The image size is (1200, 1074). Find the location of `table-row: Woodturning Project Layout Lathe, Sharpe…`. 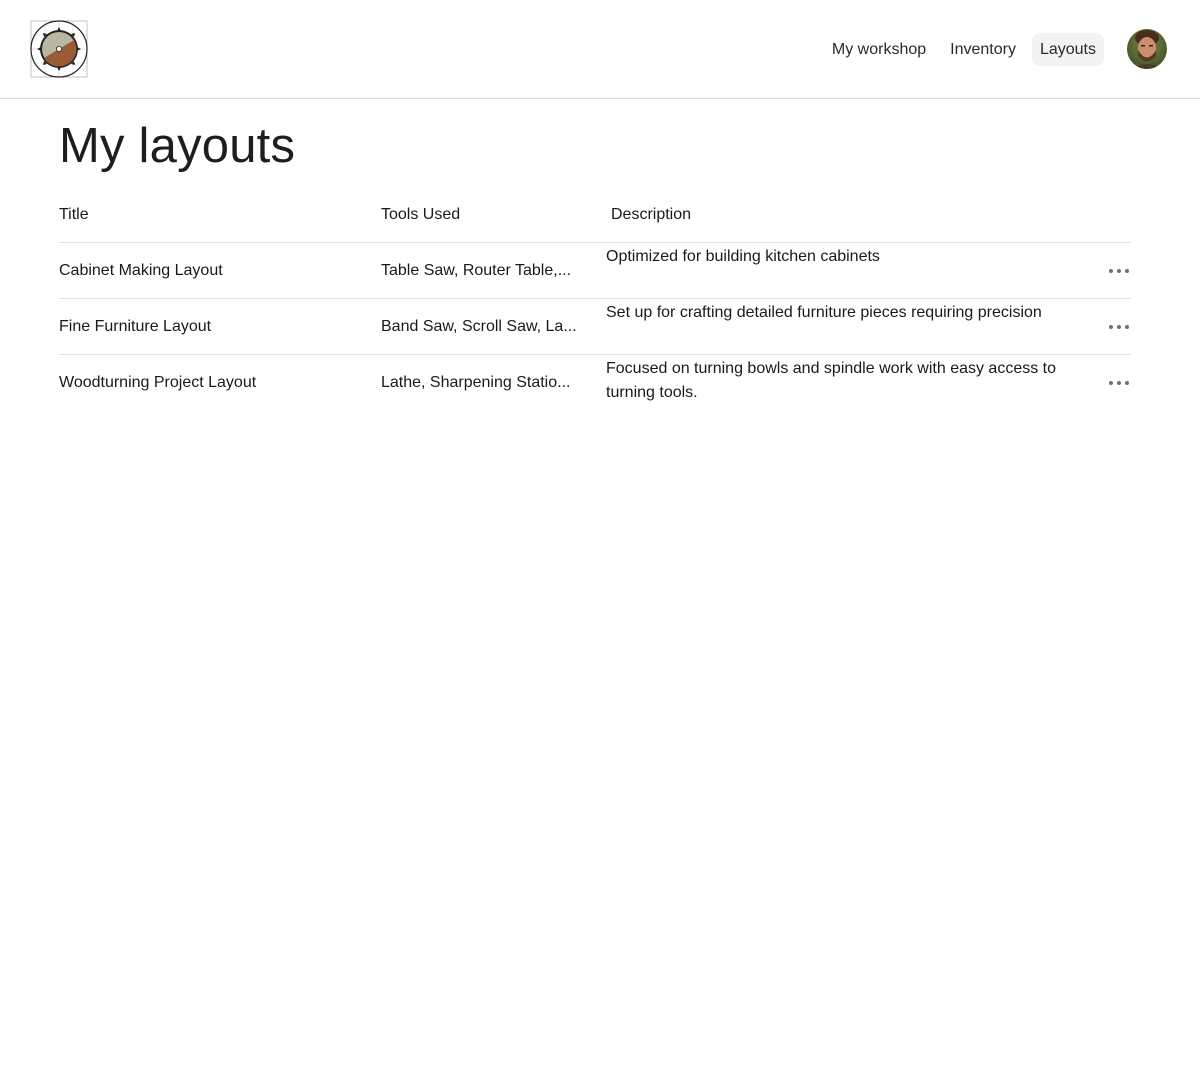

table-row: Woodturning Project Layout Lathe, Sharpe… is located at coordinates (595, 383).